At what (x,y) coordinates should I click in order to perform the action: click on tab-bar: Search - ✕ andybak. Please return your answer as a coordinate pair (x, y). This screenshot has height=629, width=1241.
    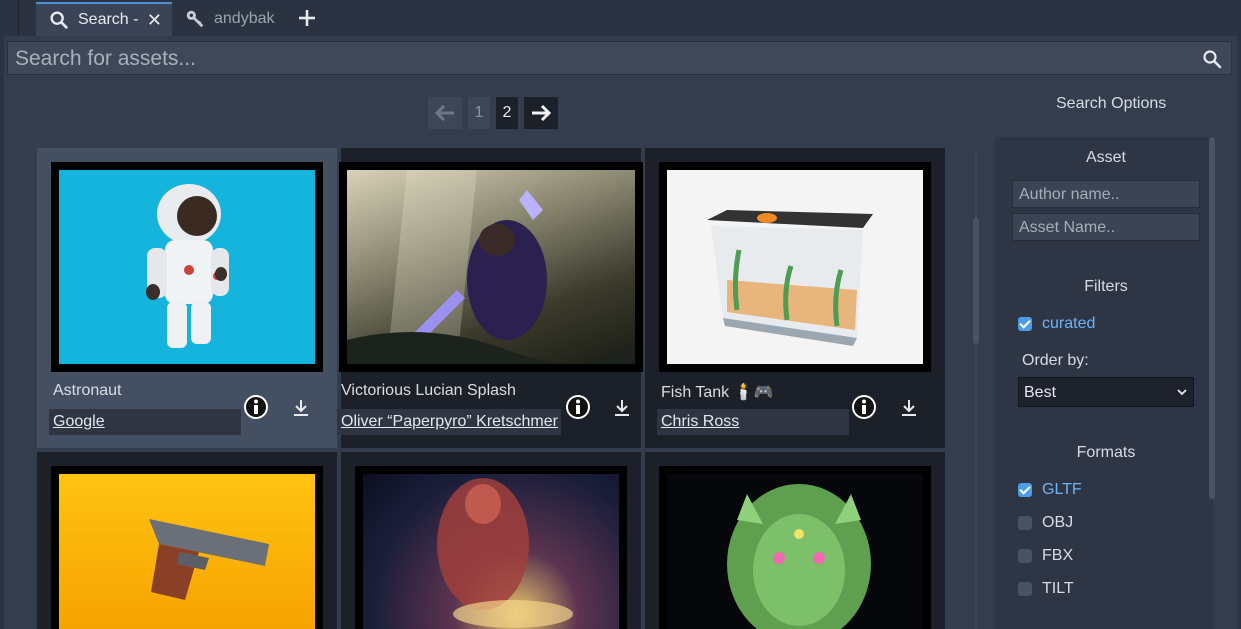
    Looking at the image, I should click on (620, 18).